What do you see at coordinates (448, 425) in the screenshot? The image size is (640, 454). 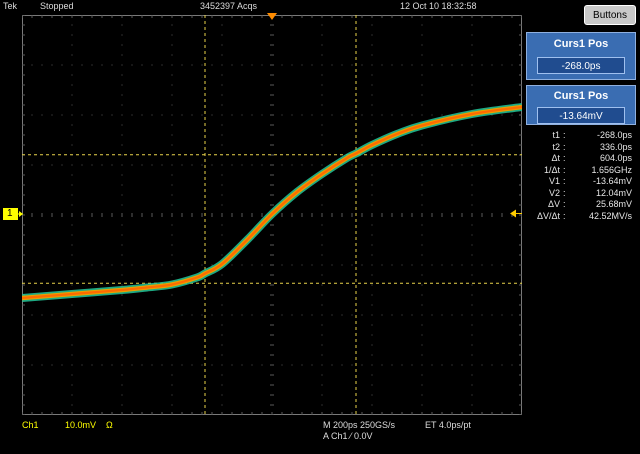 I see `et-readout: ET 4.0ps/pt` at bounding box center [448, 425].